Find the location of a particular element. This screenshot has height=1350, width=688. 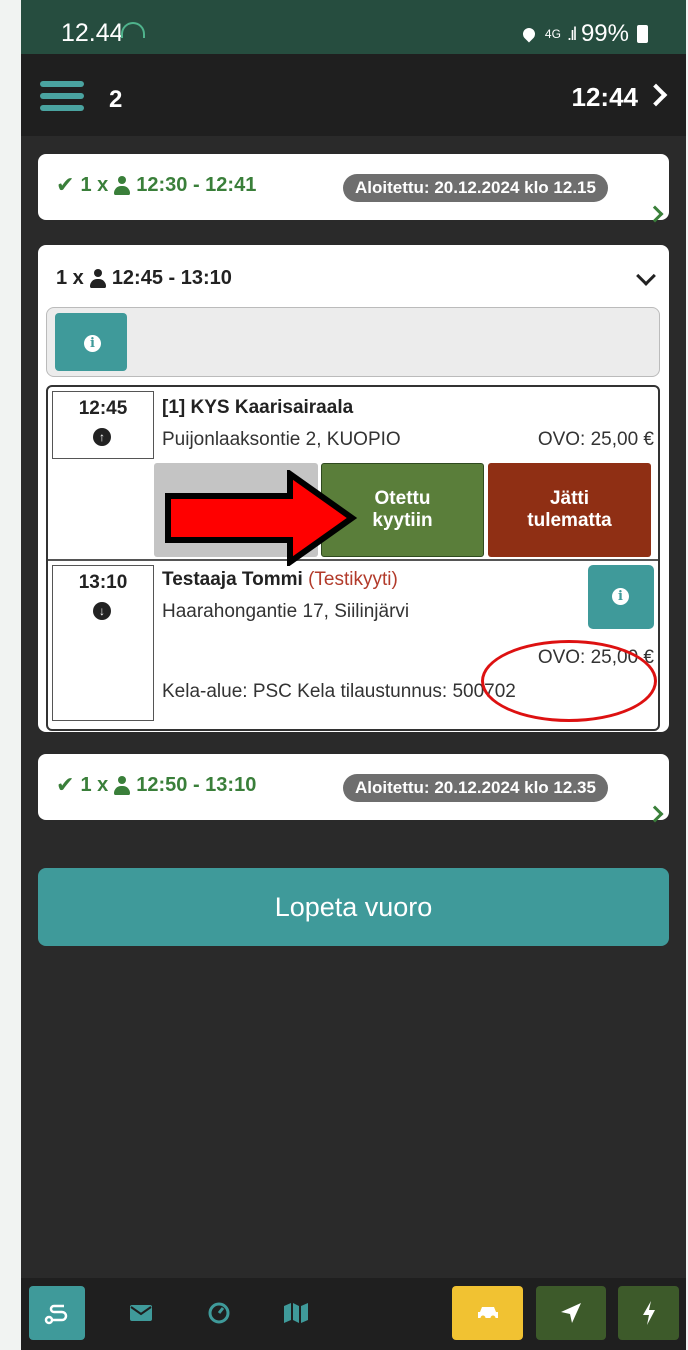

trip-header: ✔ 1 x 12:30 - 12:41 is located at coordinates (156, 185).